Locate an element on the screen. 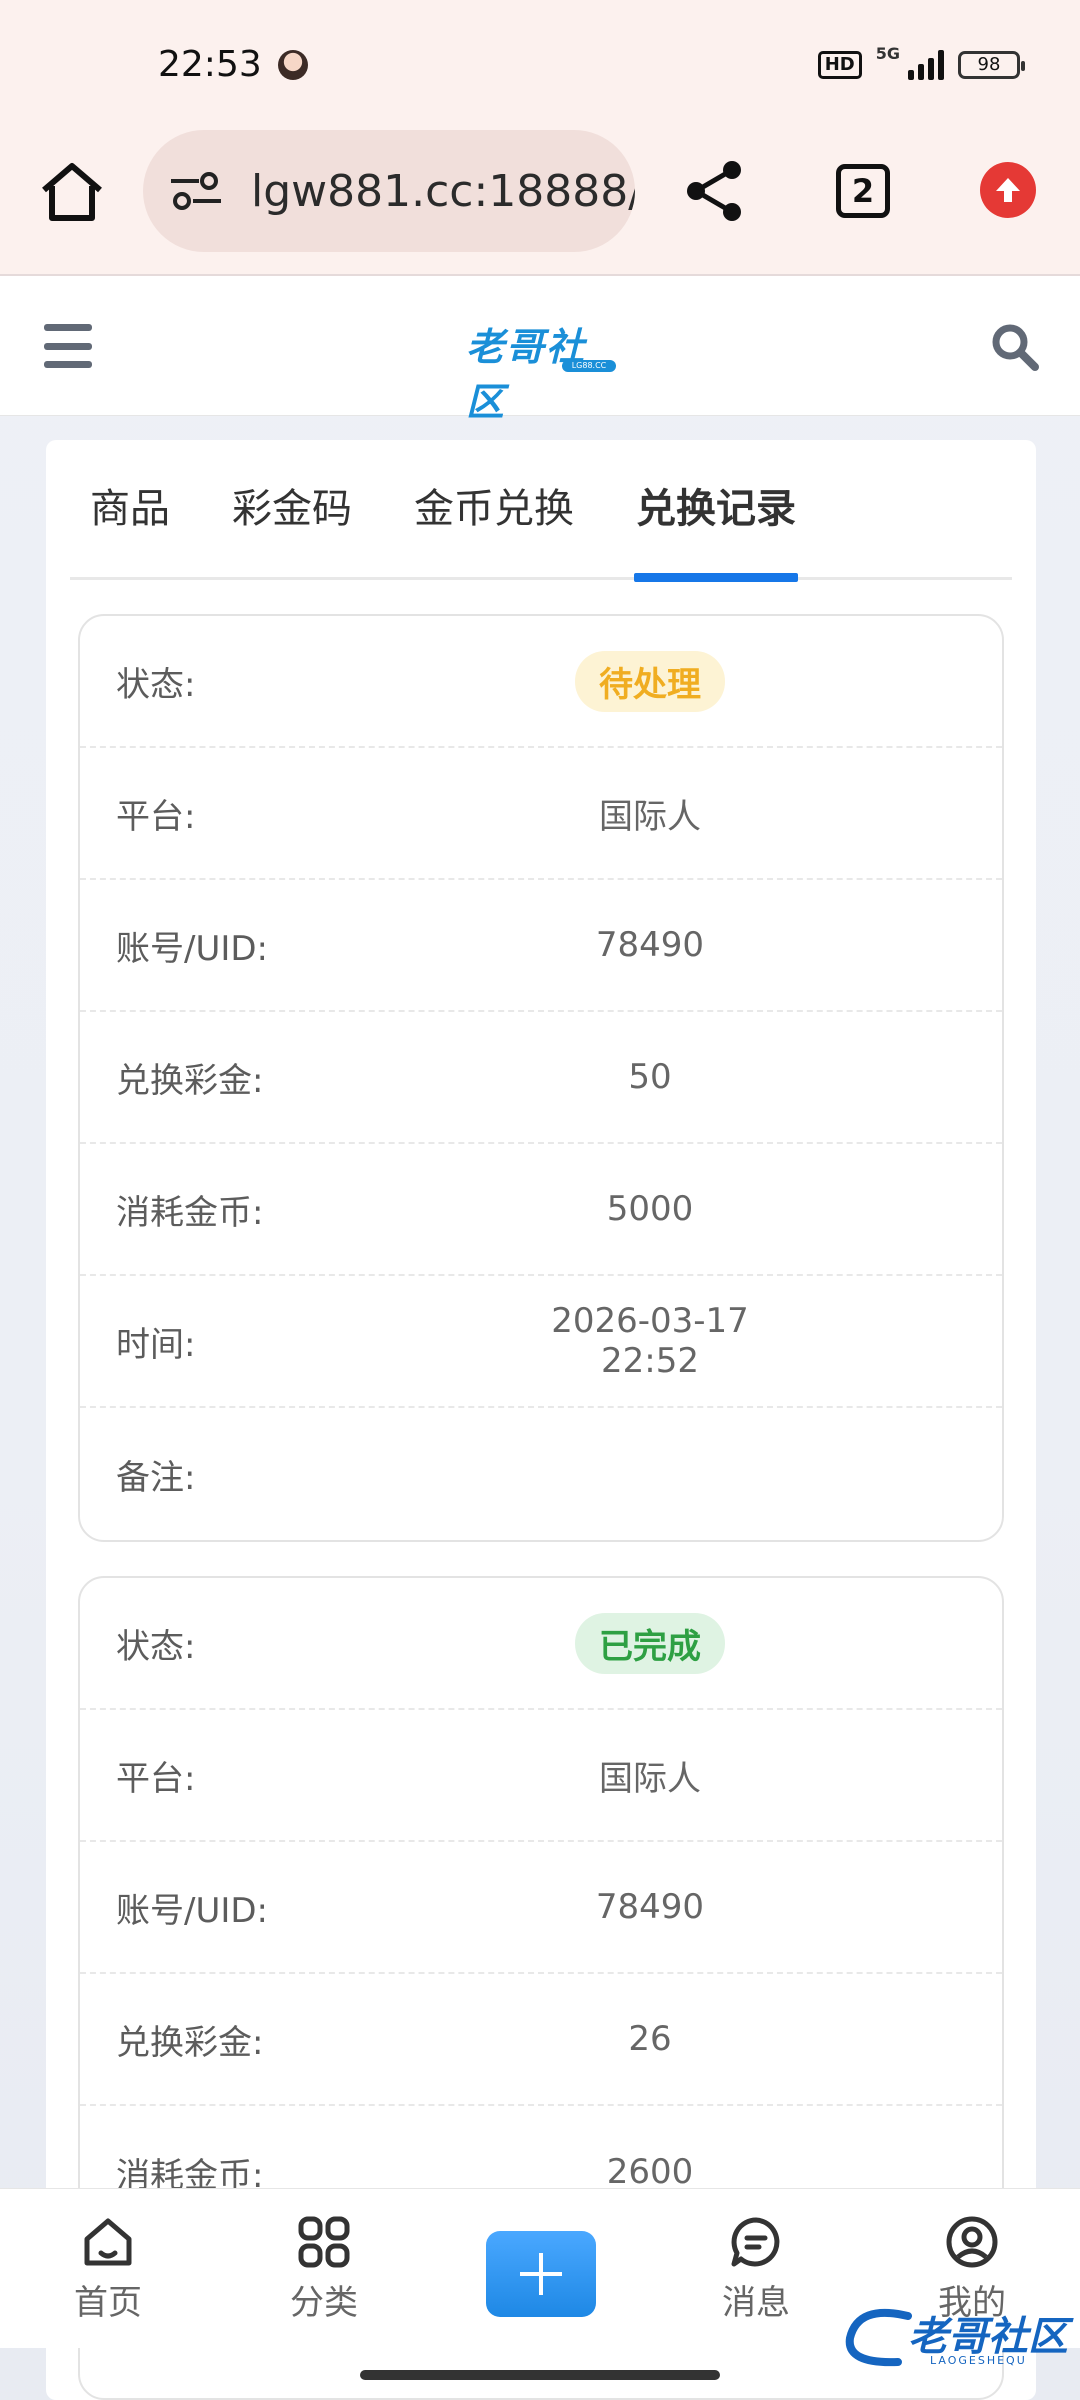  battery-icon: 98 is located at coordinates (991, 65).